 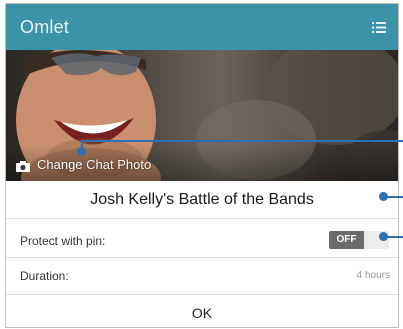 I want to click on change-photo-button: Change Chat Photo, so click(x=83, y=164).